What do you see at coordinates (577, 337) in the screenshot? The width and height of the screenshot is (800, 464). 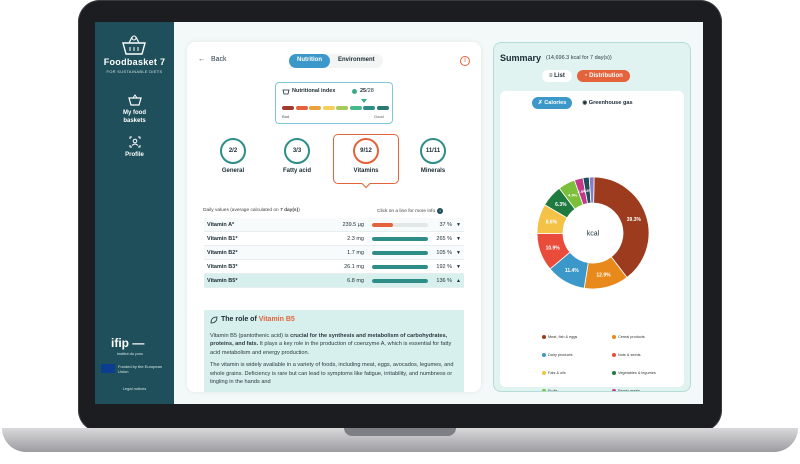 I see `legend-item: Meat, fish & eggs` at bounding box center [577, 337].